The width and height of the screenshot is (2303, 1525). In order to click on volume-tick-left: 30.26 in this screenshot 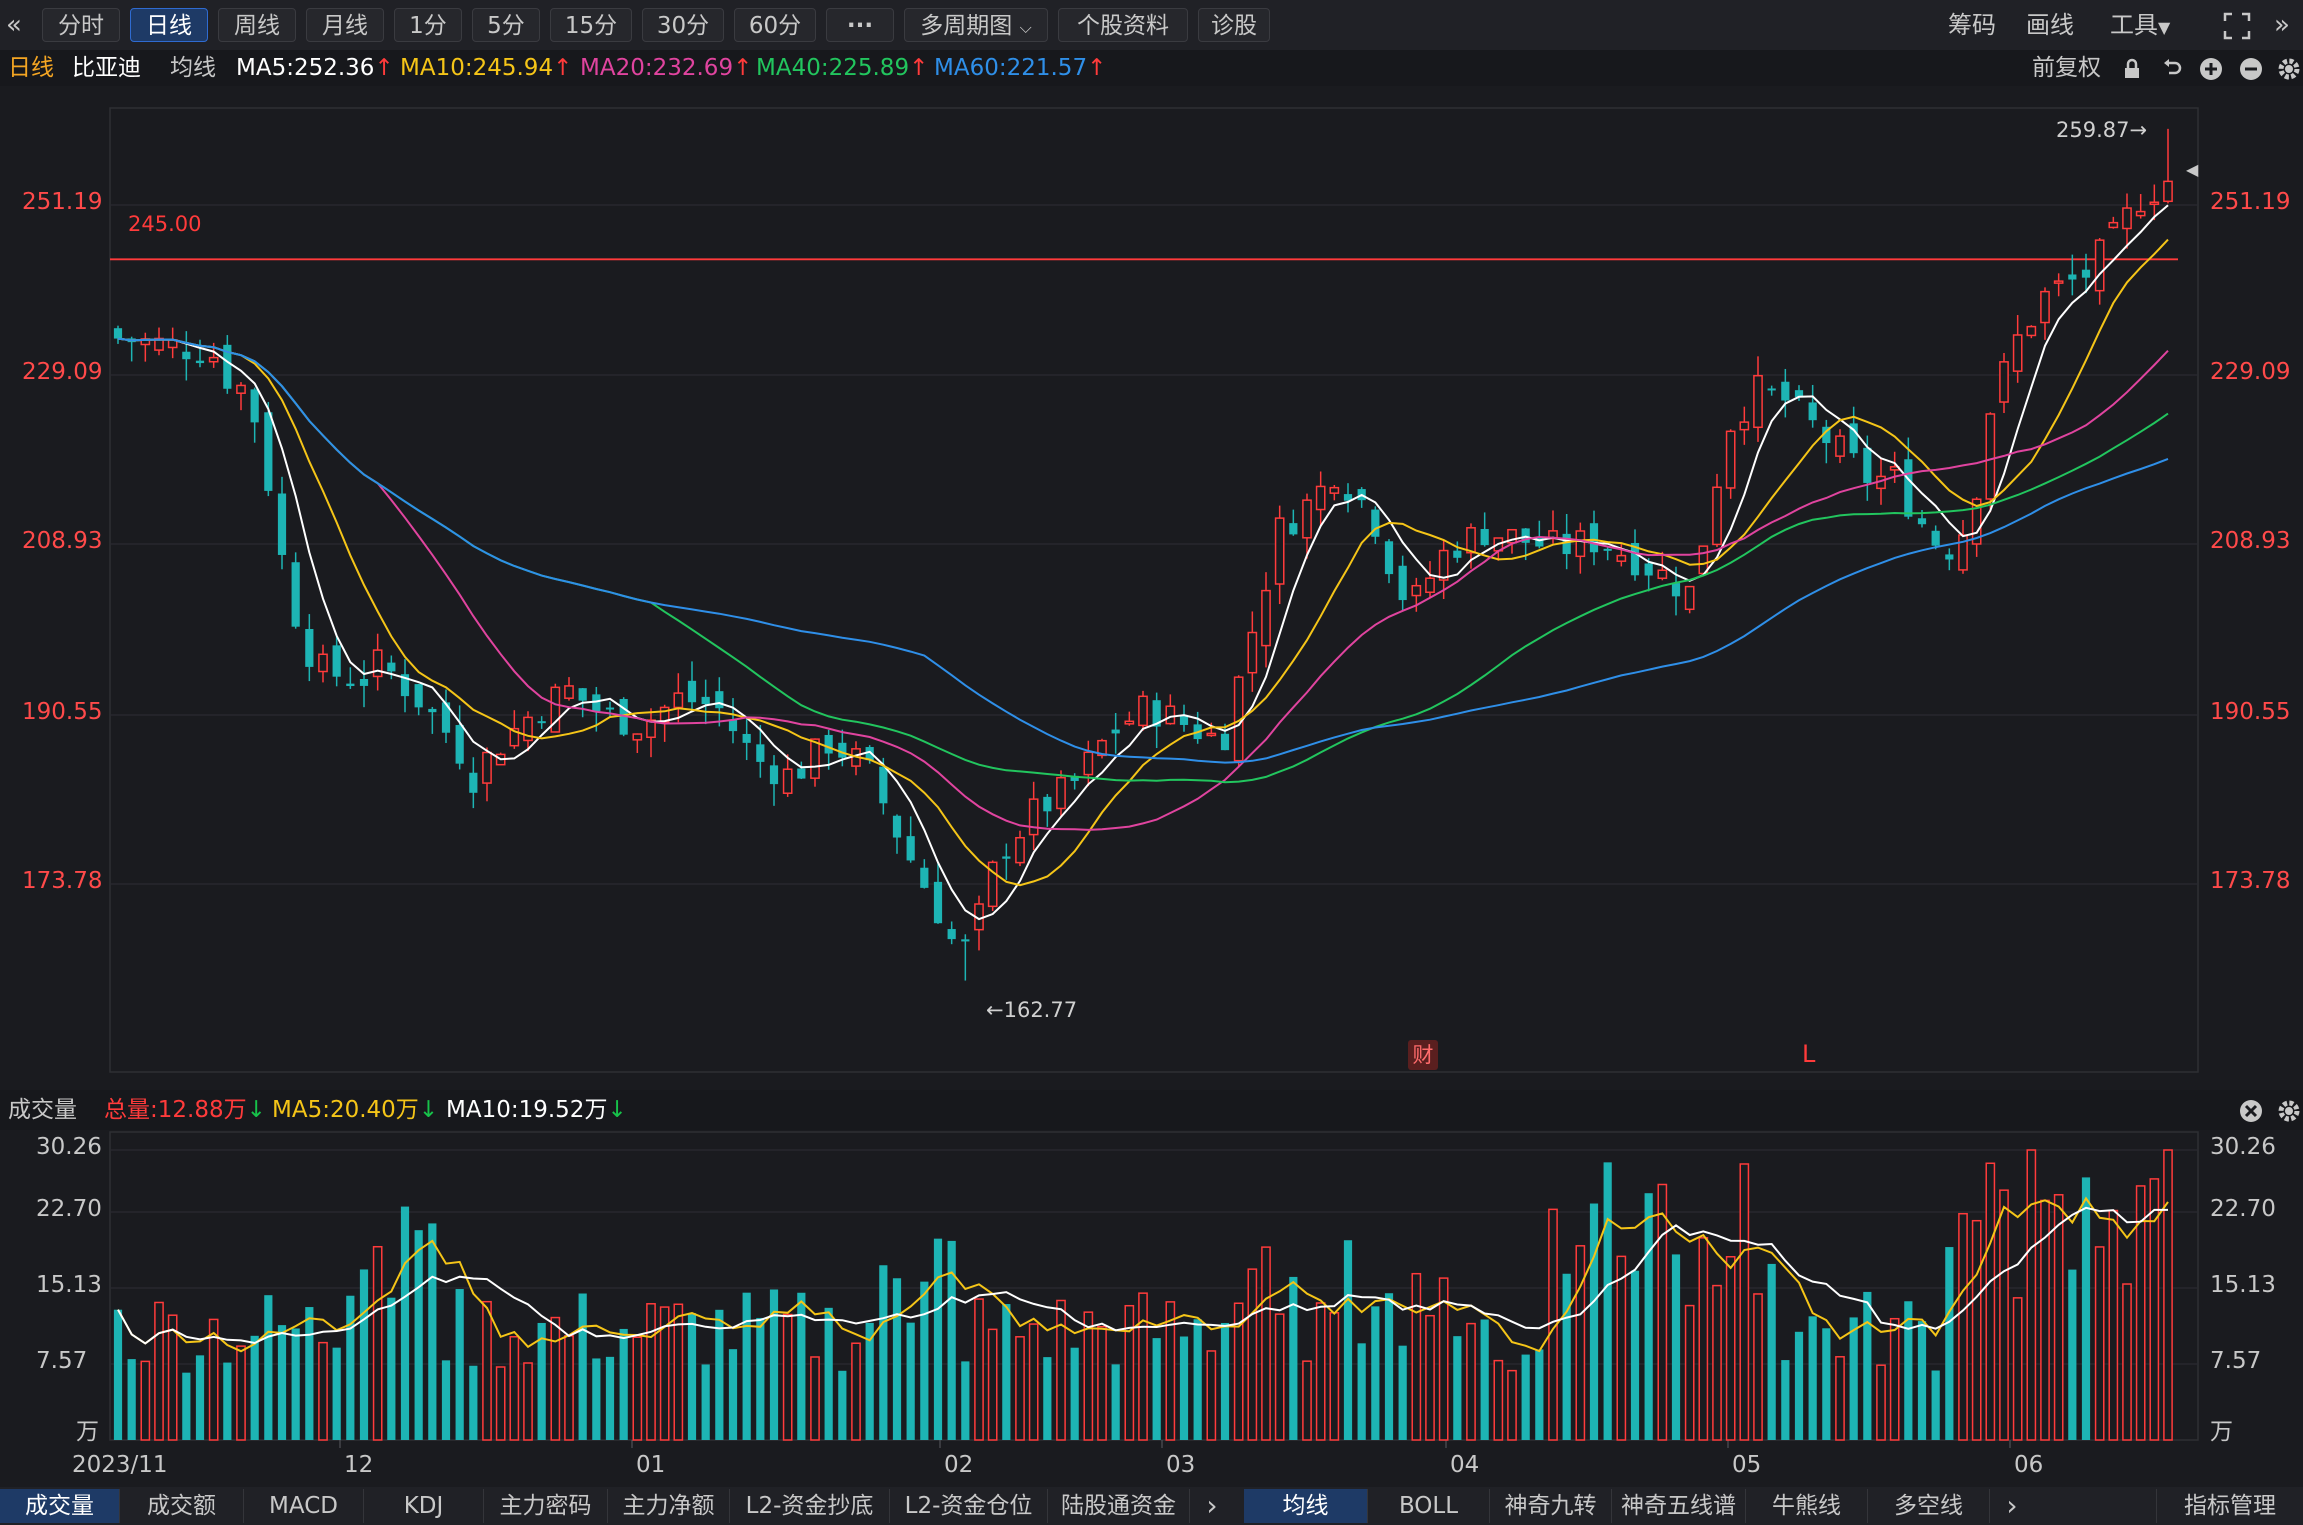, I will do `click(69, 1147)`.